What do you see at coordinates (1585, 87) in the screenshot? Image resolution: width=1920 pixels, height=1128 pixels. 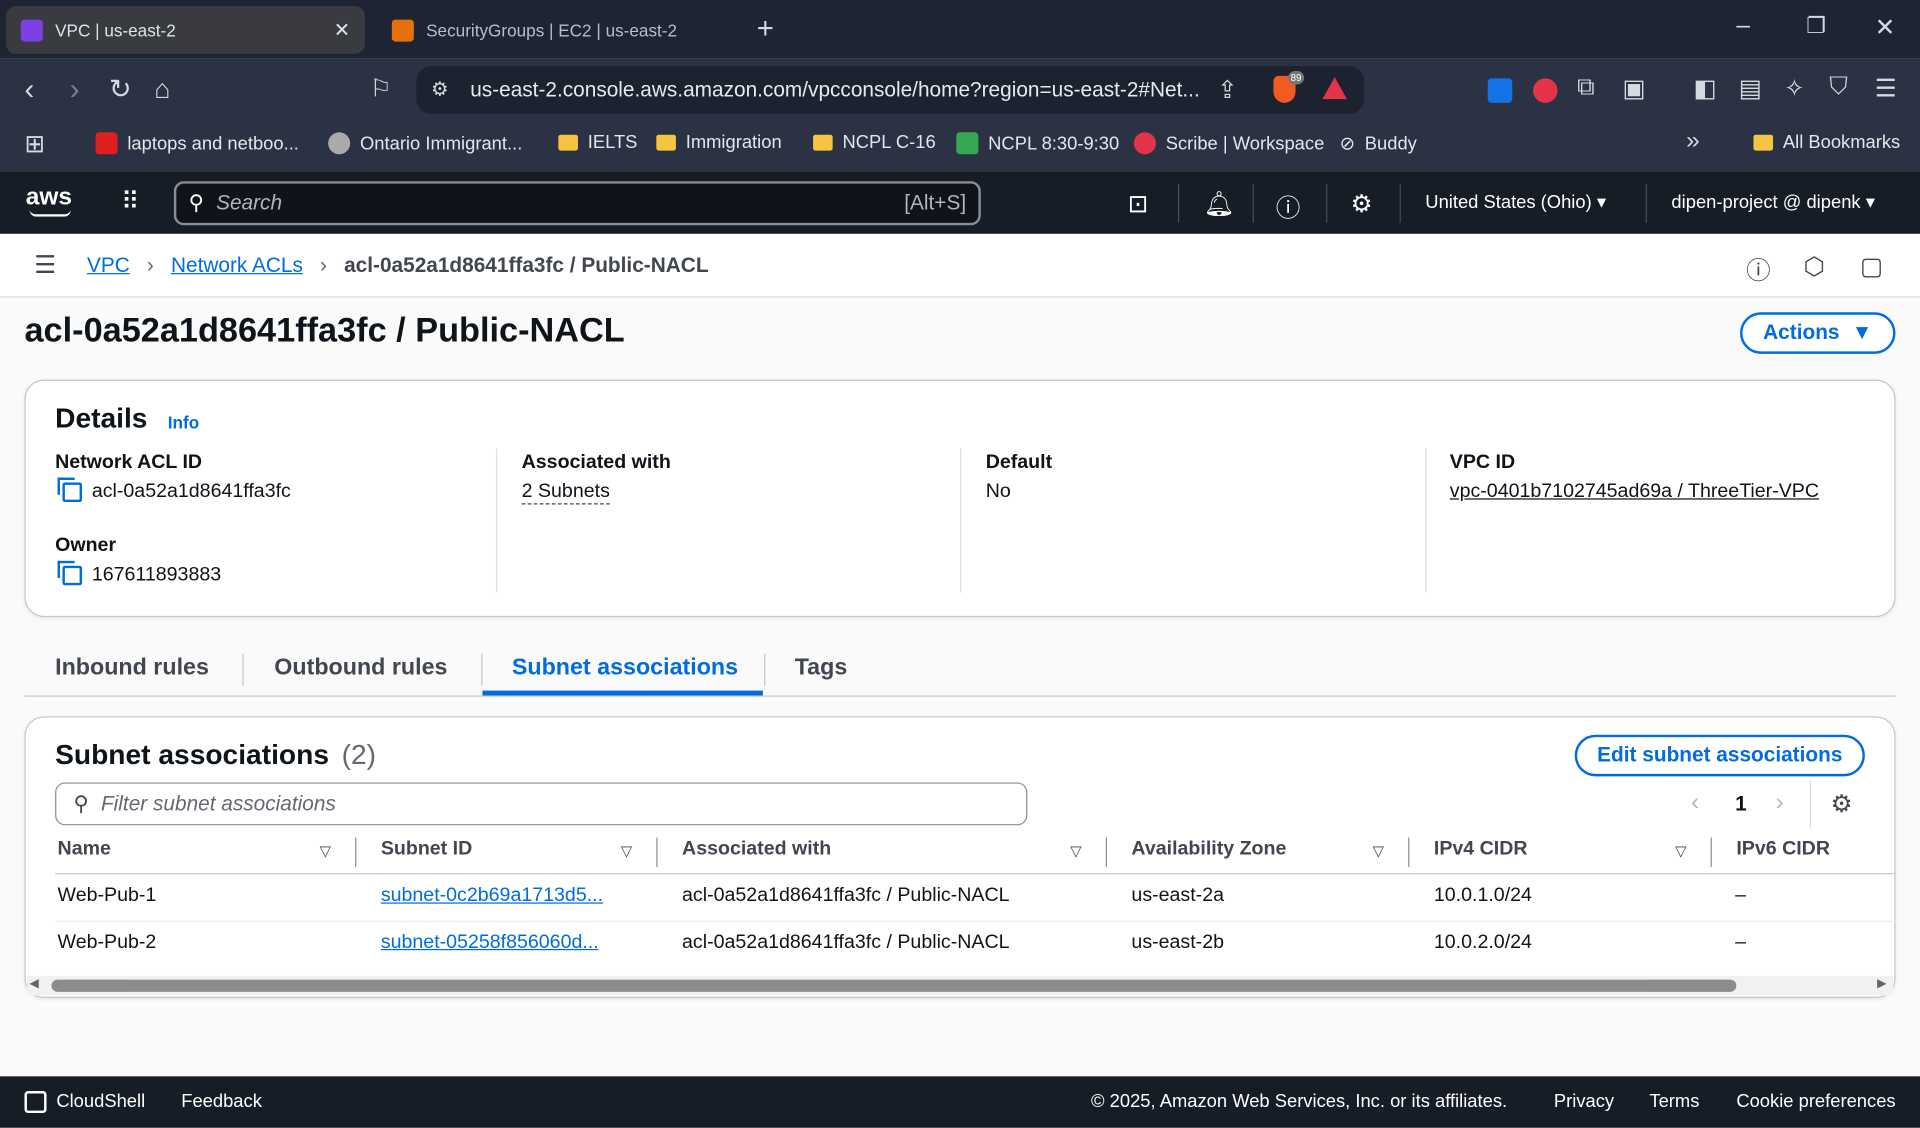 I see `extensions-icon: ⧉` at bounding box center [1585, 87].